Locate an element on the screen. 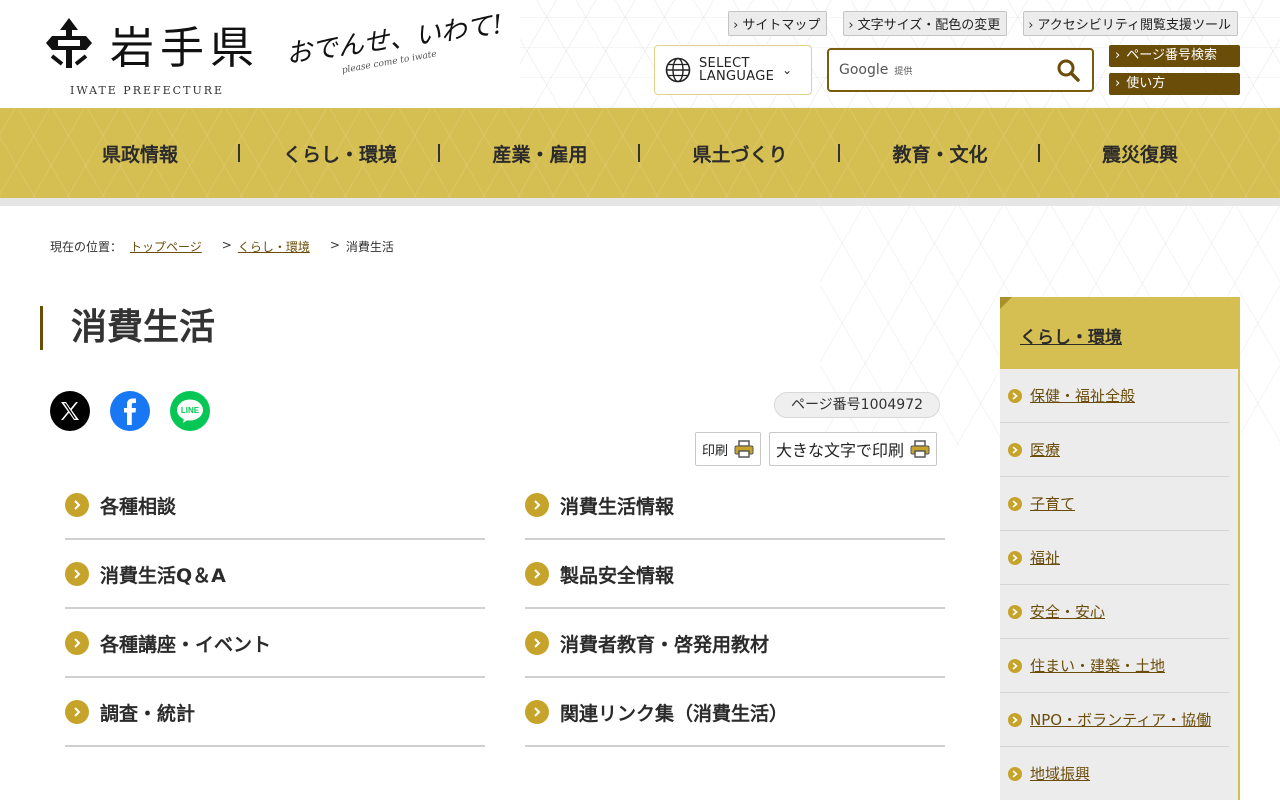  share-line-button: LINE is located at coordinates (190, 411).